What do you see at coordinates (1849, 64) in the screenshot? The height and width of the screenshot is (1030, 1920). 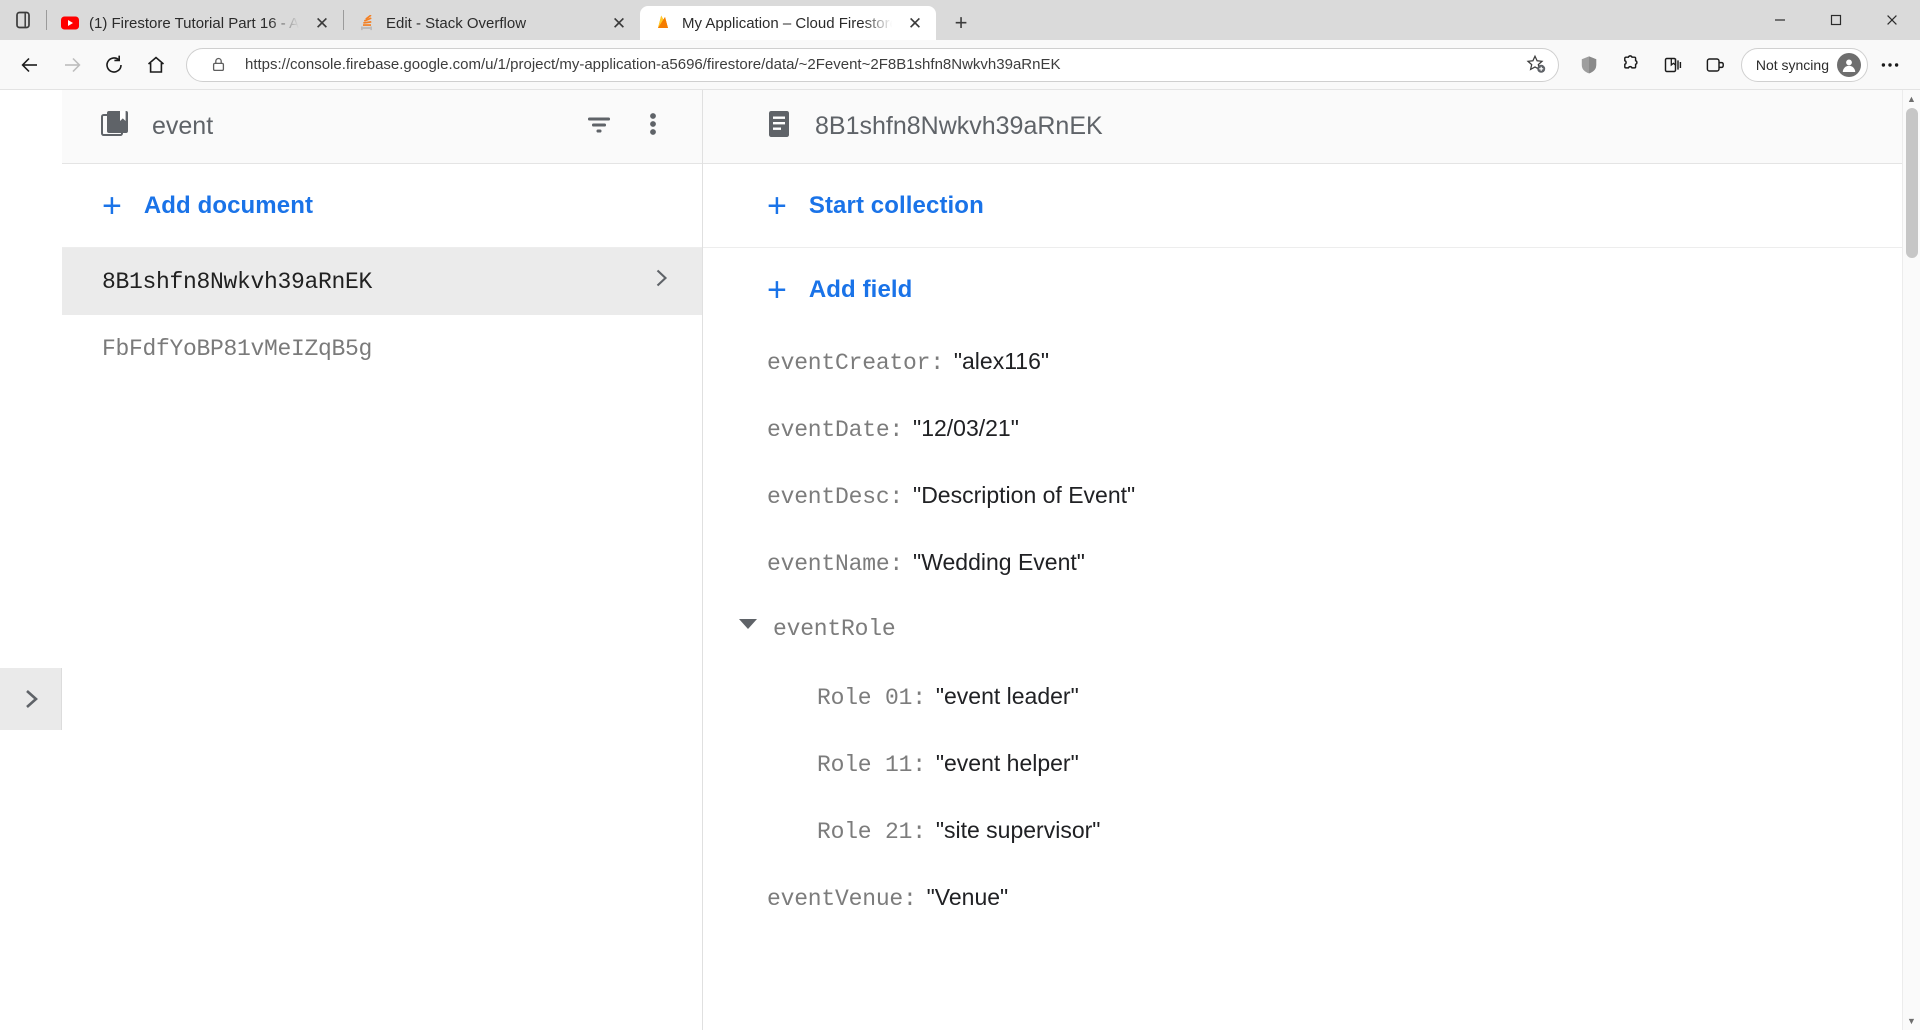 I see `avatar` at bounding box center [1849, 64].